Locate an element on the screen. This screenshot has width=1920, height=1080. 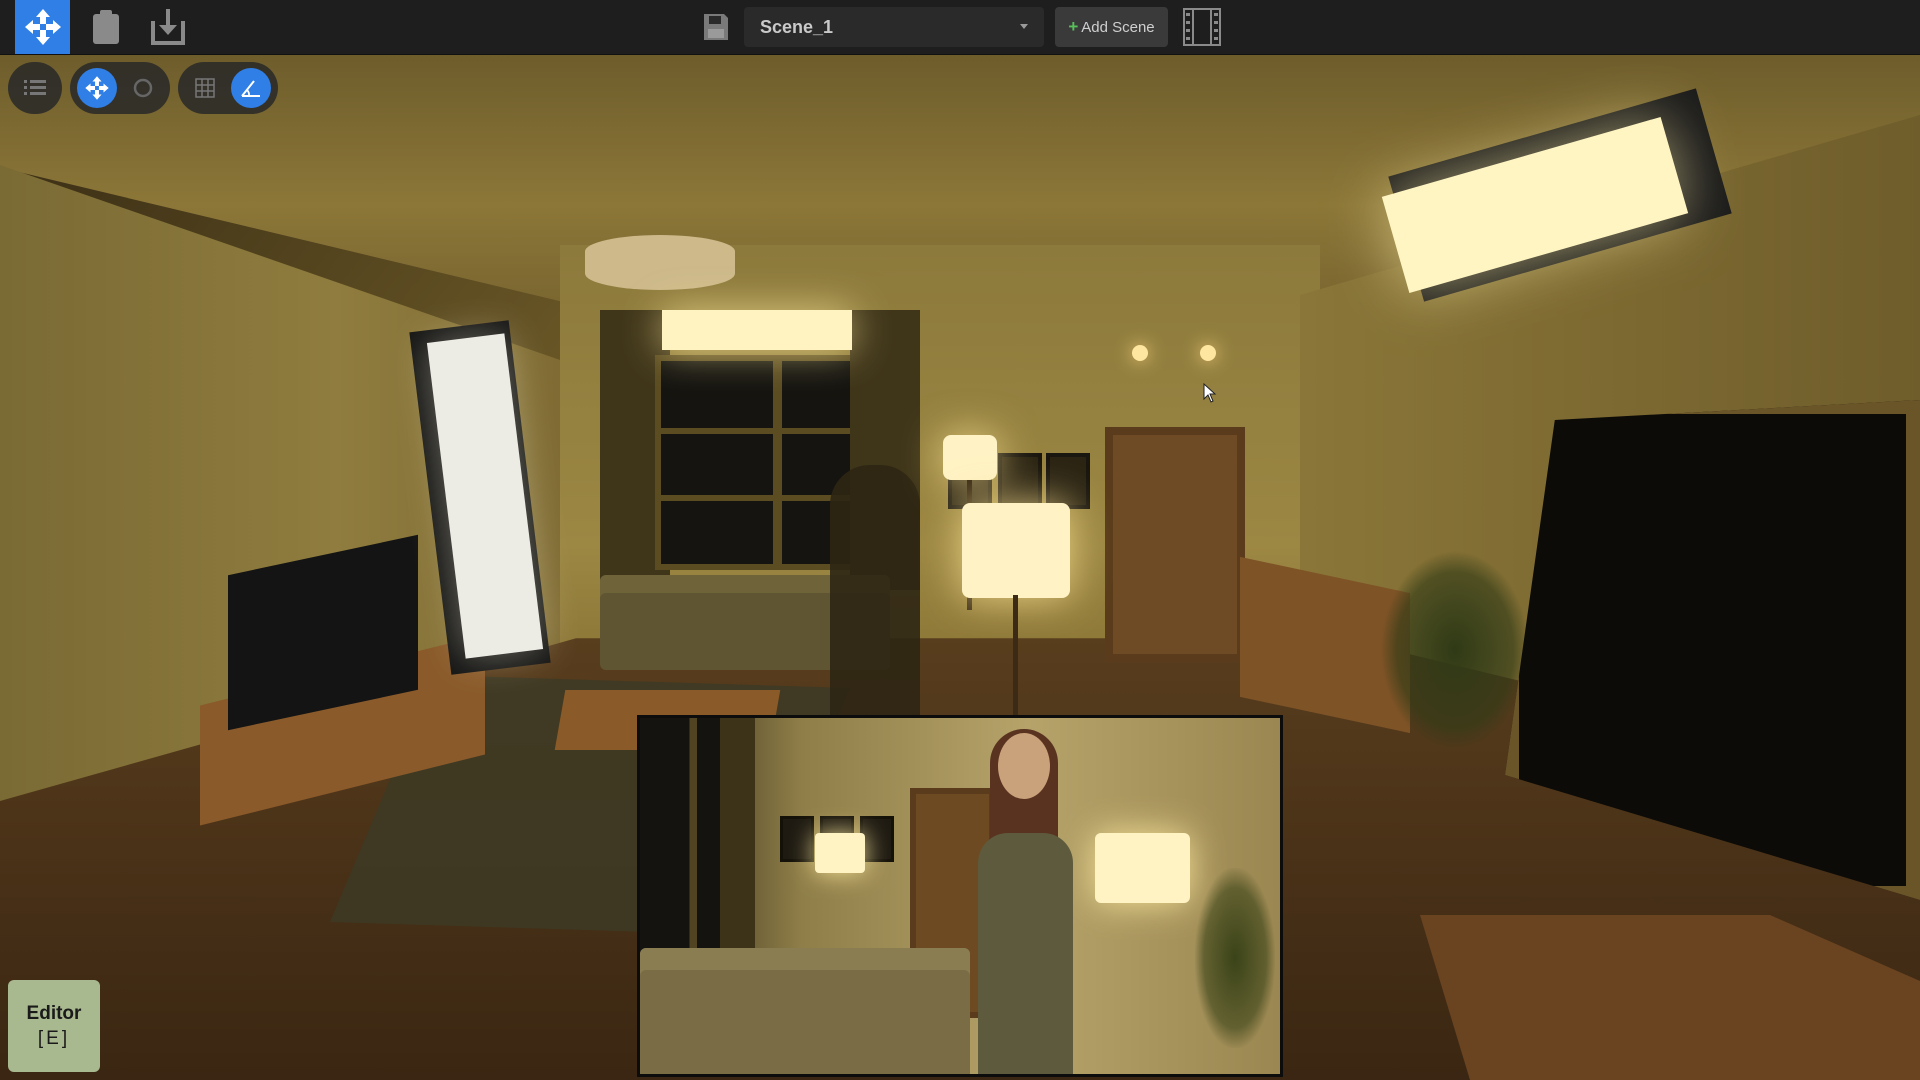
add-scene-label: Add Scene is located at coordinates (1118, 27).